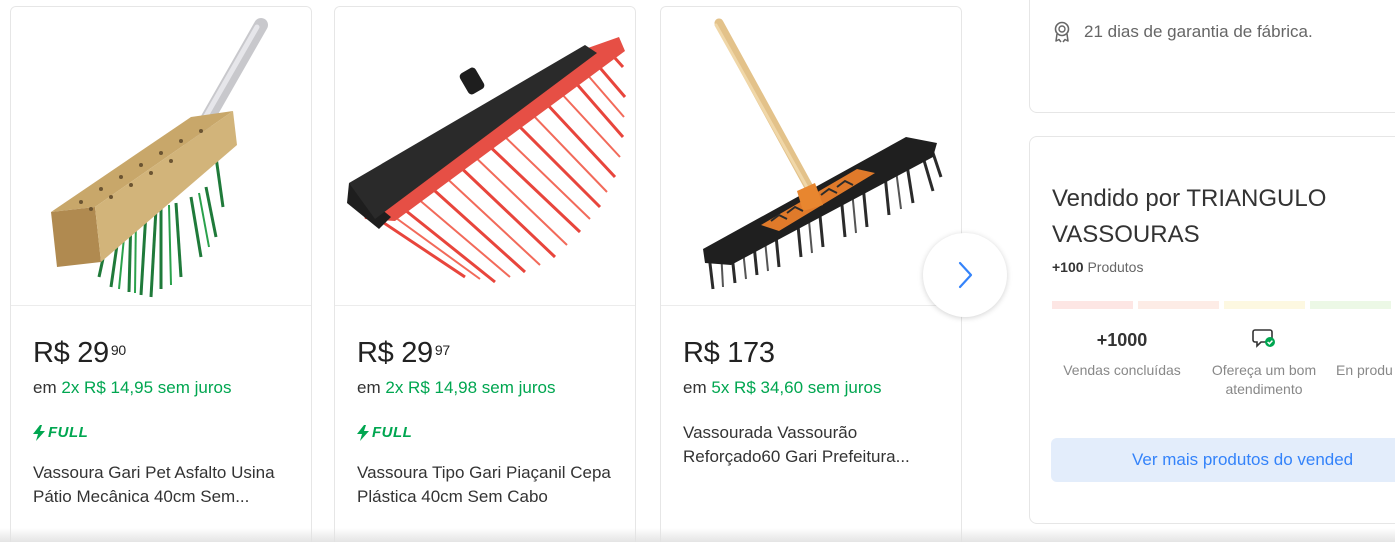 This screenshot has height=542, width=1395. Describe the element at coordinates (146, 387) in the screenshot. I see `installment-text: 2x R$ 14,95 sem juros` at that location.